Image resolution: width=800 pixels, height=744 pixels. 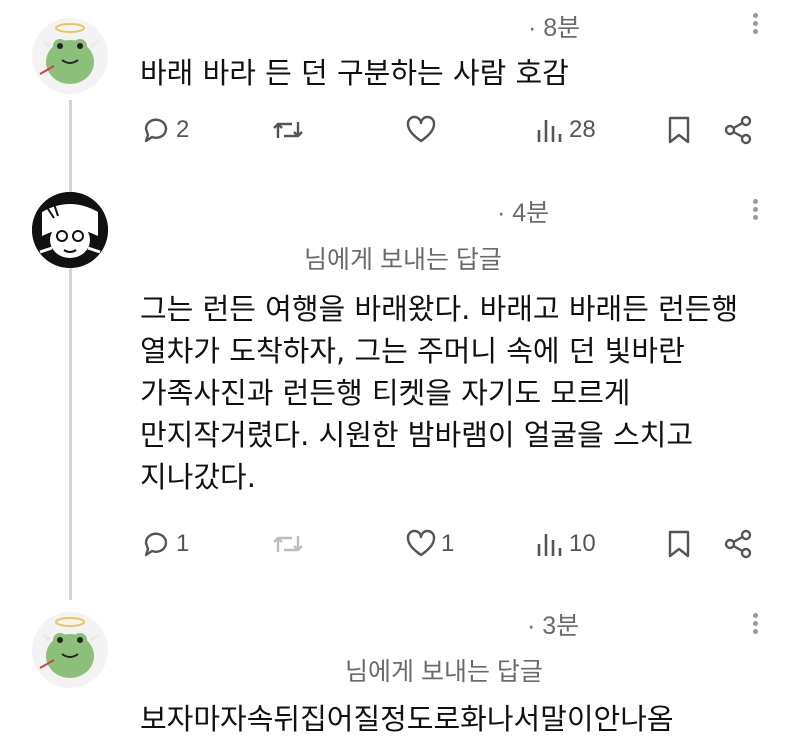 I want to click on post-text: 보자마자속뒤집어질정도로화나서말이안나옴, so click(x=407, y=719).